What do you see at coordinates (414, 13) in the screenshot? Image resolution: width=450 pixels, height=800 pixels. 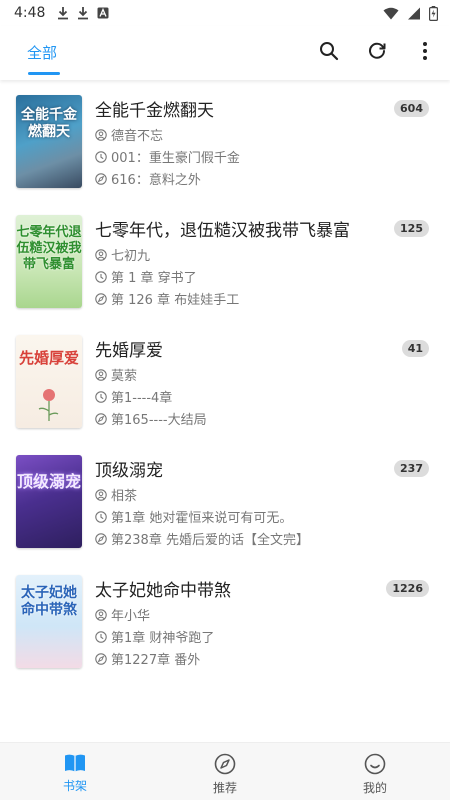 I see `signal-icon` at bounding box center [414, 13].